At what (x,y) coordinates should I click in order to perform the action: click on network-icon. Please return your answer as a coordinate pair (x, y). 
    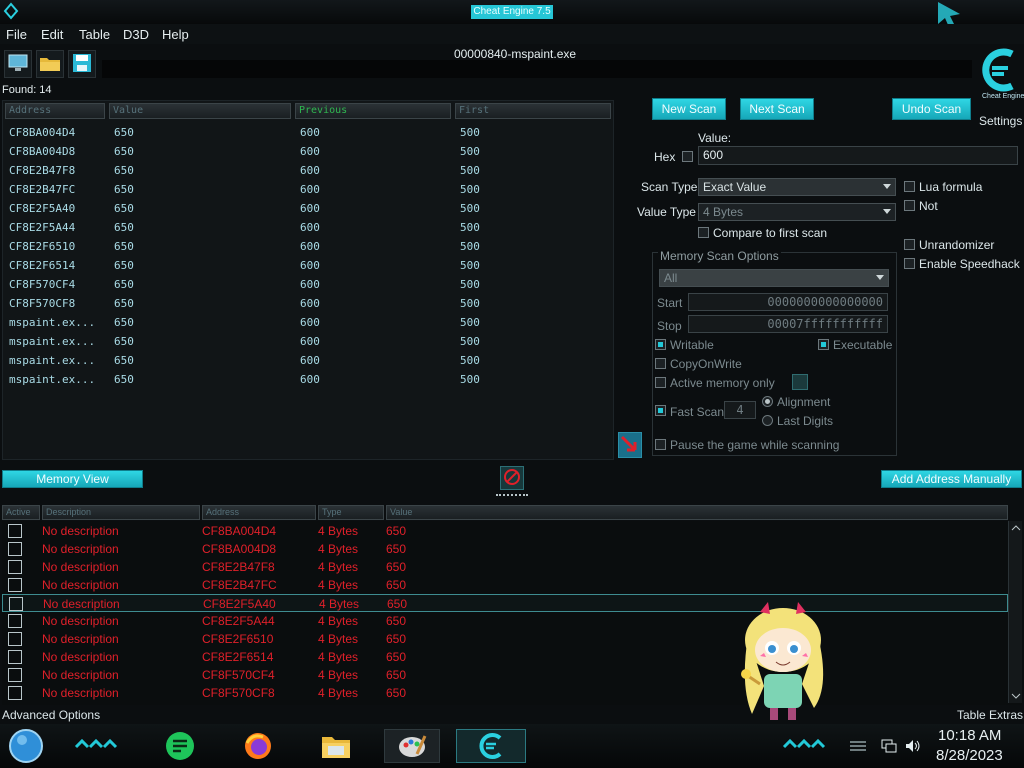
    Looking at the image, I should click on (889, 746).